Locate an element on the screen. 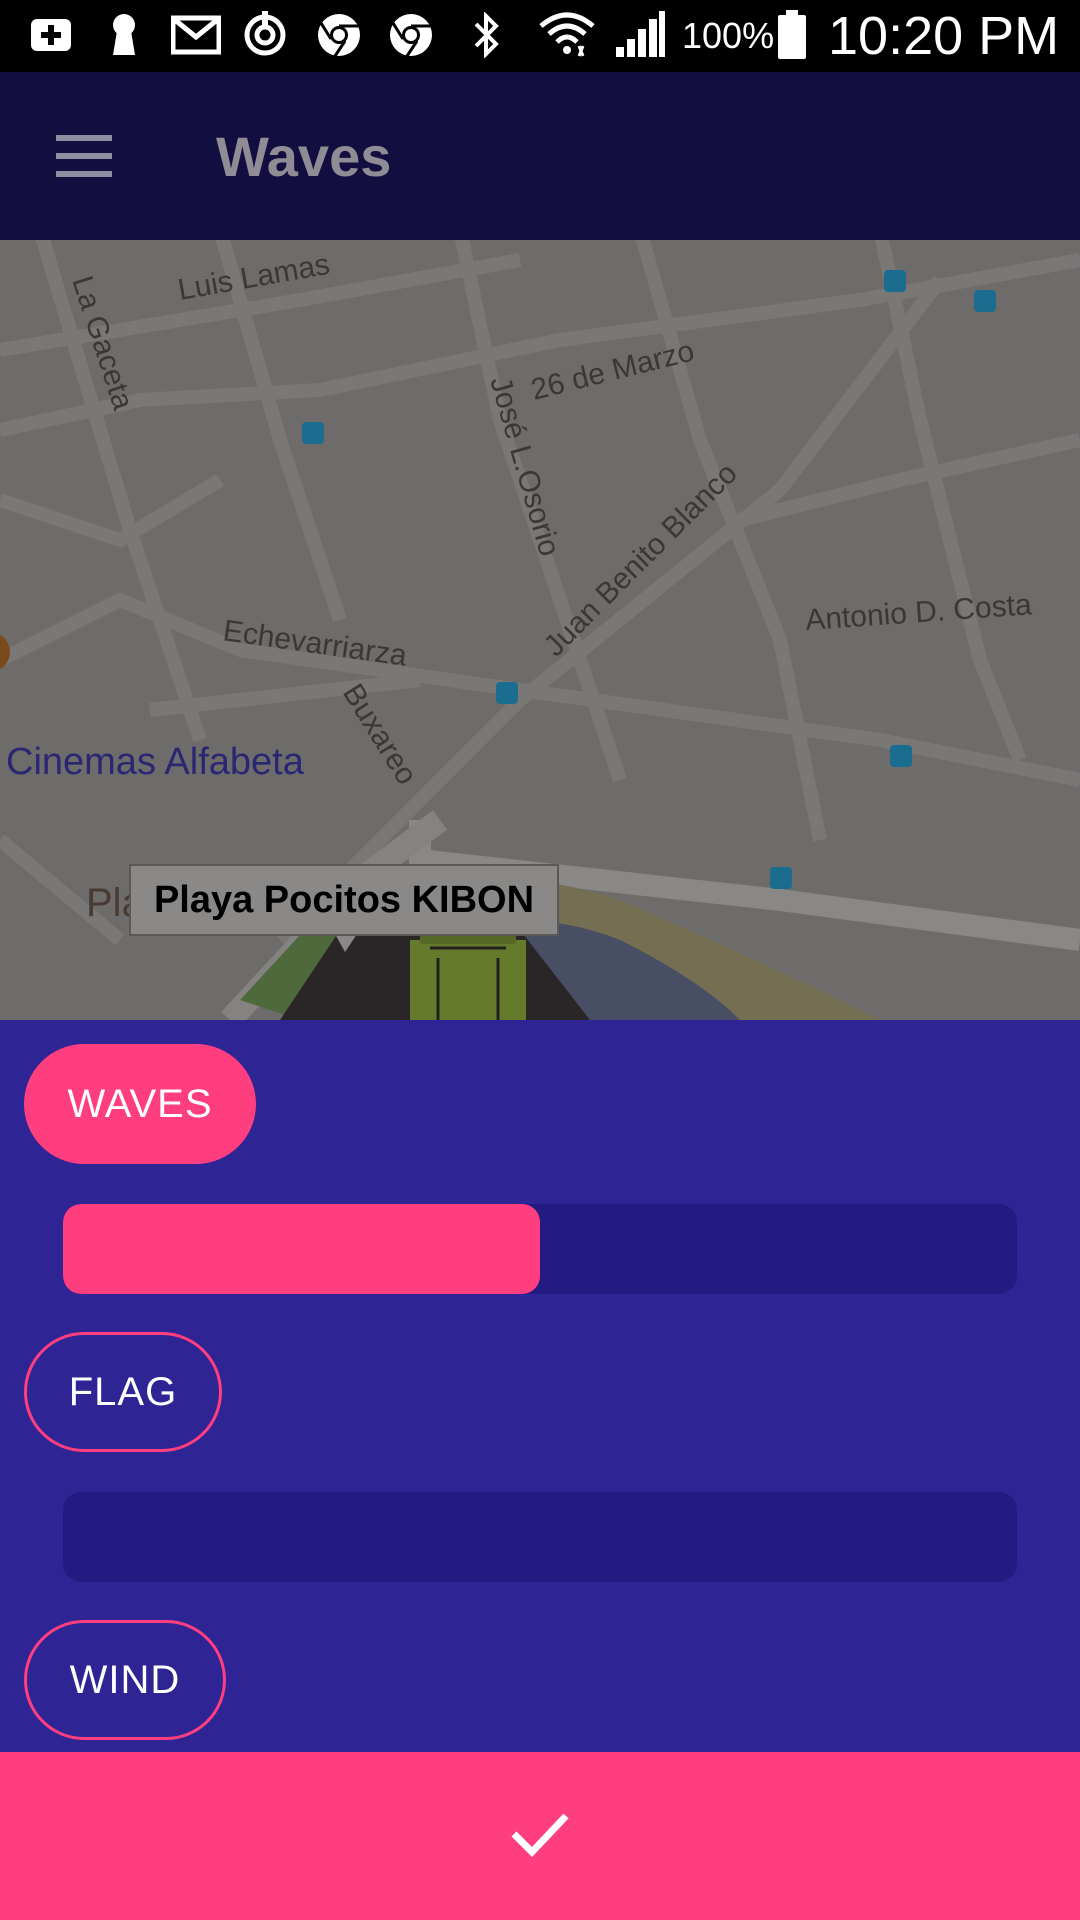  gmail-icon is located at coordinates (196, 35).